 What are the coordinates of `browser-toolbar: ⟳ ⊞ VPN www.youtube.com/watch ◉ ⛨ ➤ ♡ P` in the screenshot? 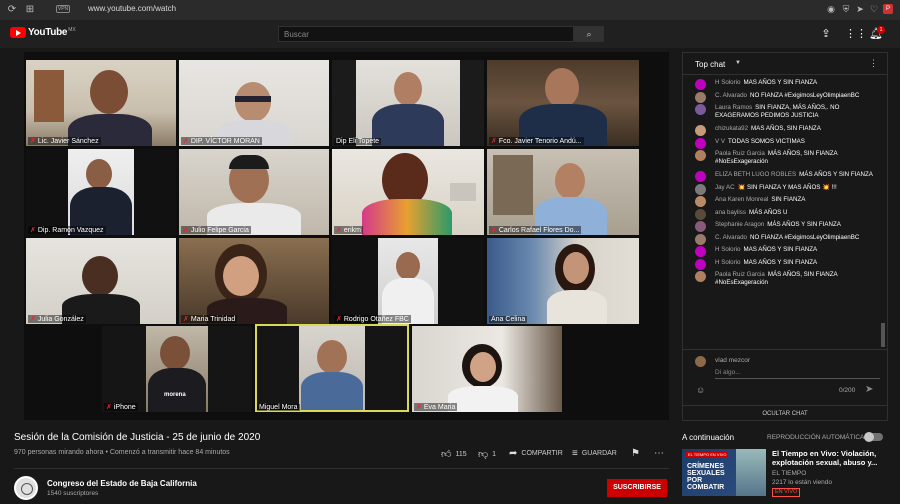 It's located at (450, 10).